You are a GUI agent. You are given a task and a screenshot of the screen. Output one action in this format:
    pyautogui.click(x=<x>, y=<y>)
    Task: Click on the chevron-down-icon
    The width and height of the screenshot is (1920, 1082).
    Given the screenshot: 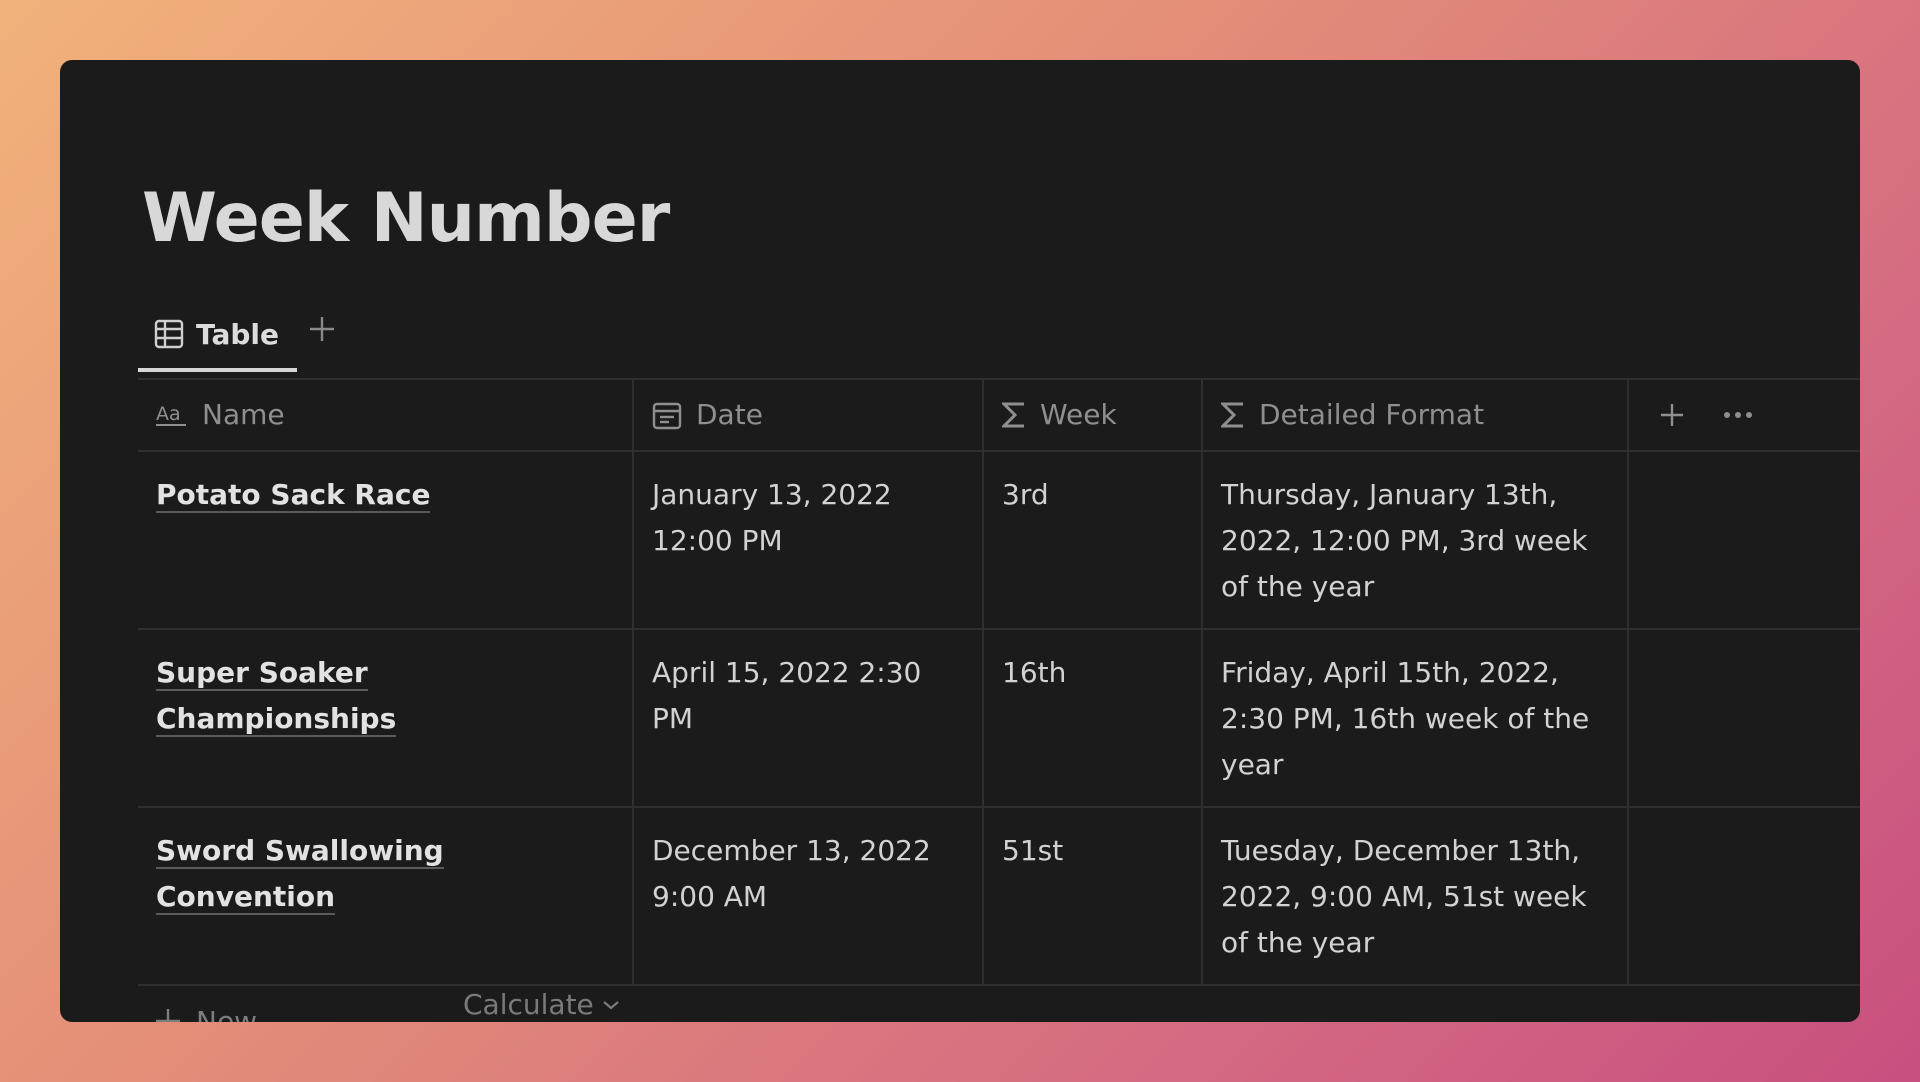 What is the action you would take?
    pyautogui.click(x=607, y=1005)
    